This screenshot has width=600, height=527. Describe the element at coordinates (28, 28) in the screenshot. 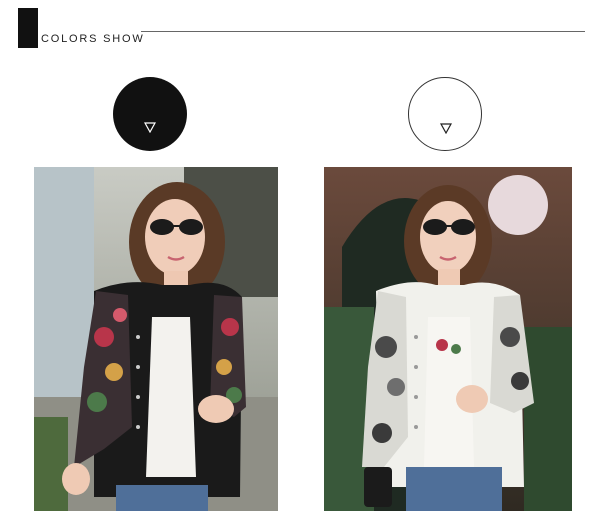

I see `header-accent-block` at that location.